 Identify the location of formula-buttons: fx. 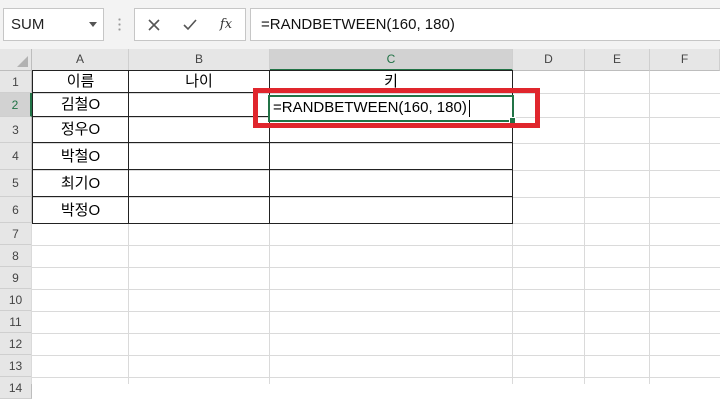
(190, 24).